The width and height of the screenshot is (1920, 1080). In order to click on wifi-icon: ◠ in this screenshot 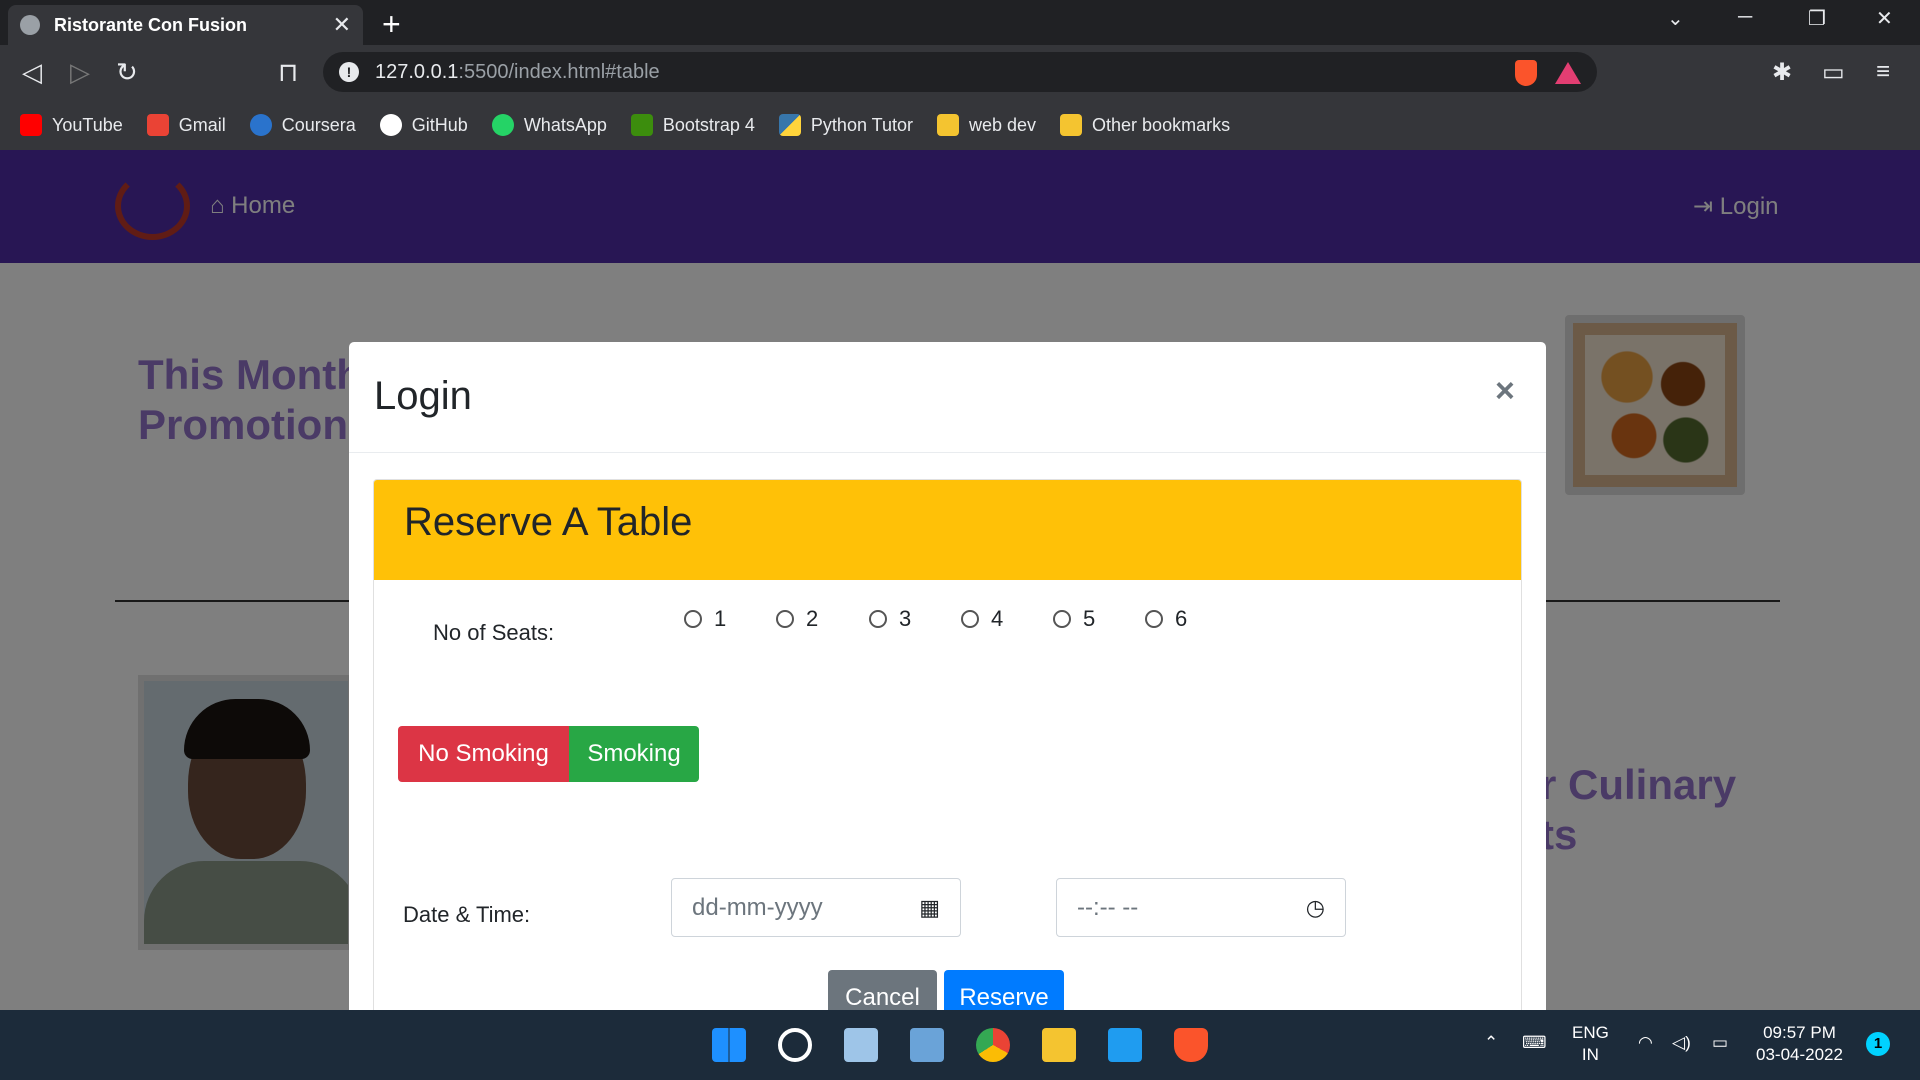, I will do `click(1645, 1043)`.